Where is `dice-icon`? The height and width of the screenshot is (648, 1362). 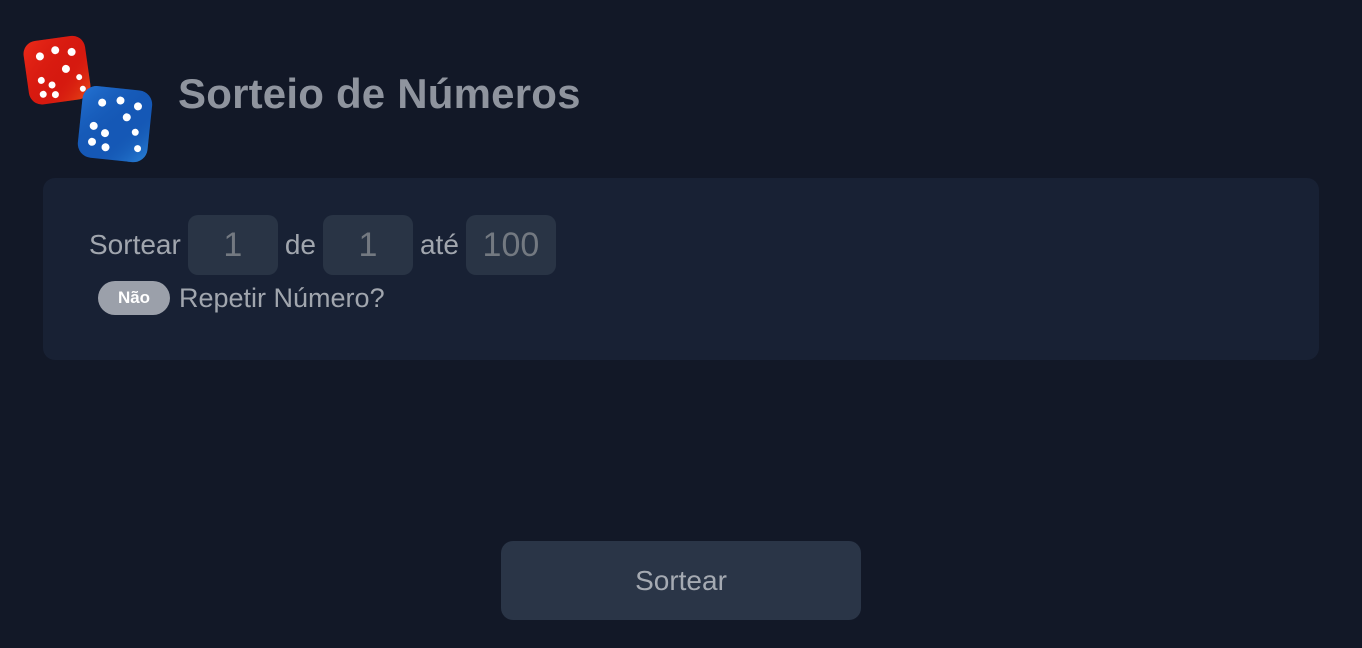
dice-icon is located at coordinates (88, 98).